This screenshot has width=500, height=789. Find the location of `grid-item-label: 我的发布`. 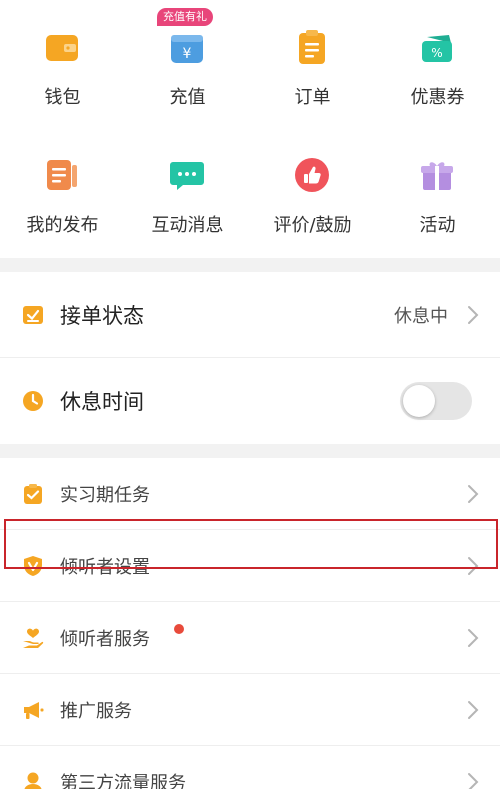

grid-item-label: 我的发布 is located at coordinates (62, 225).